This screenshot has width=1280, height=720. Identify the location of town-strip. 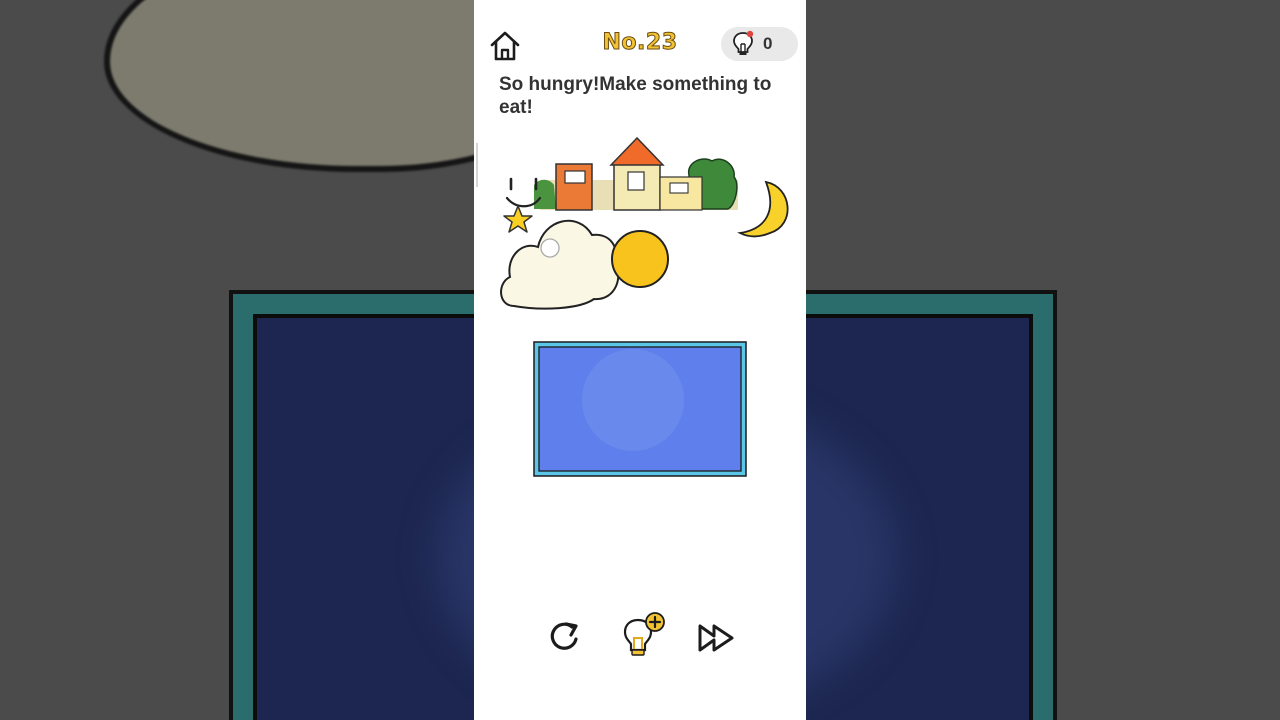
(636, 173).